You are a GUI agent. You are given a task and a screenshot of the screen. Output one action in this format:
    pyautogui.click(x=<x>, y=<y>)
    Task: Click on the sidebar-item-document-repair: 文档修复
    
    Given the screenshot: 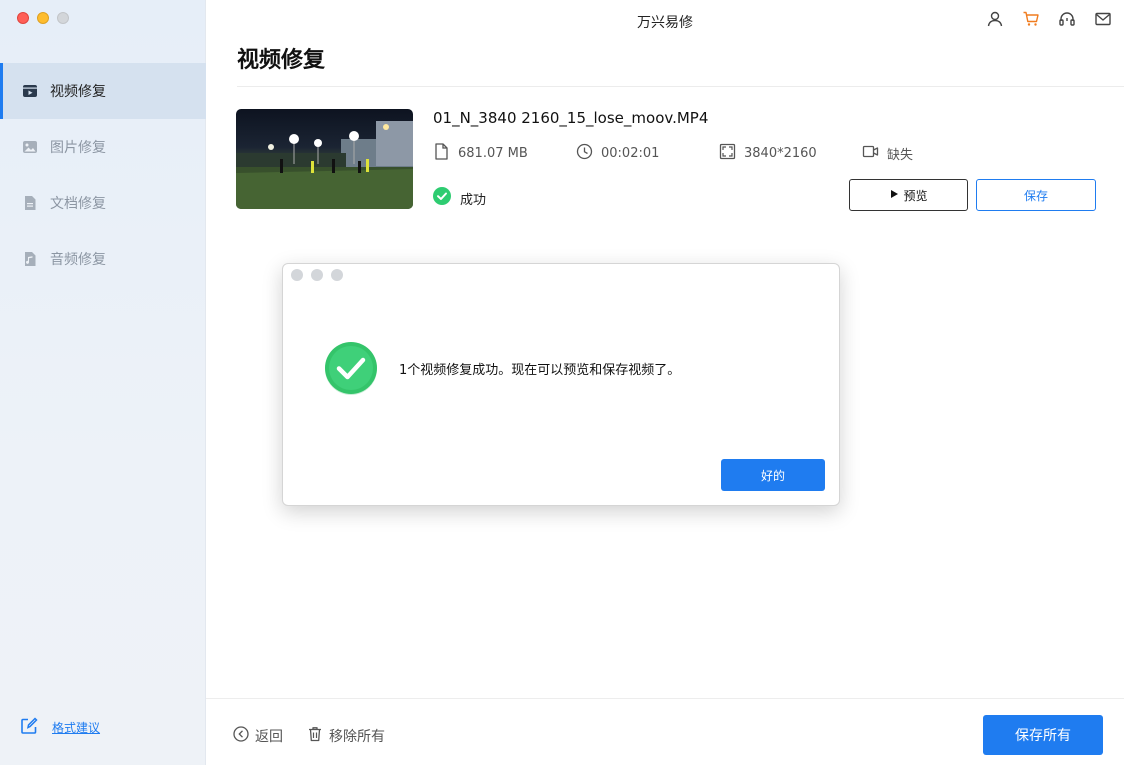 What is the action you would take?
    pyautogui.click(x=103, y=203)
    